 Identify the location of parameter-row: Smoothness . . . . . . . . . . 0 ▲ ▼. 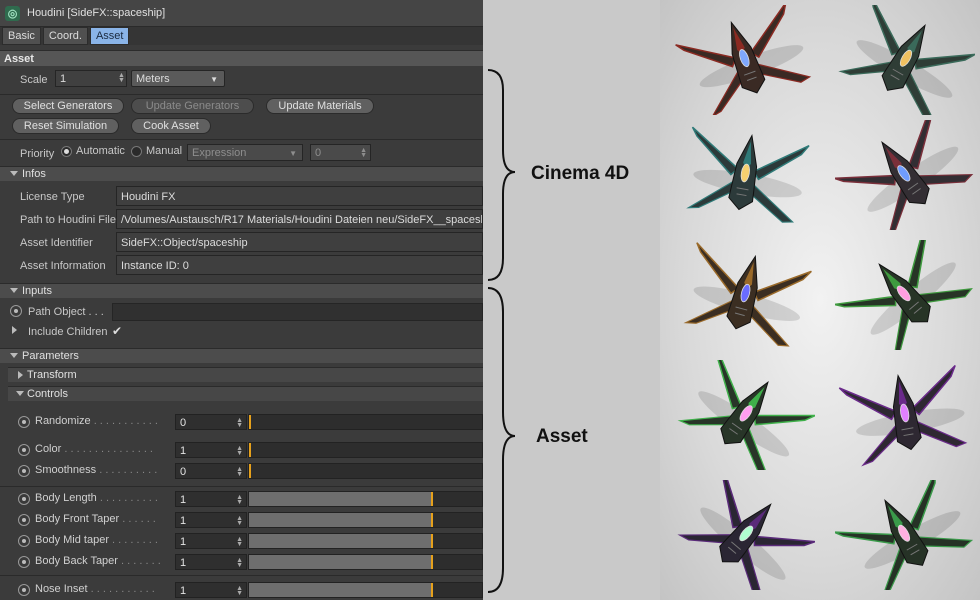
(246, 471).